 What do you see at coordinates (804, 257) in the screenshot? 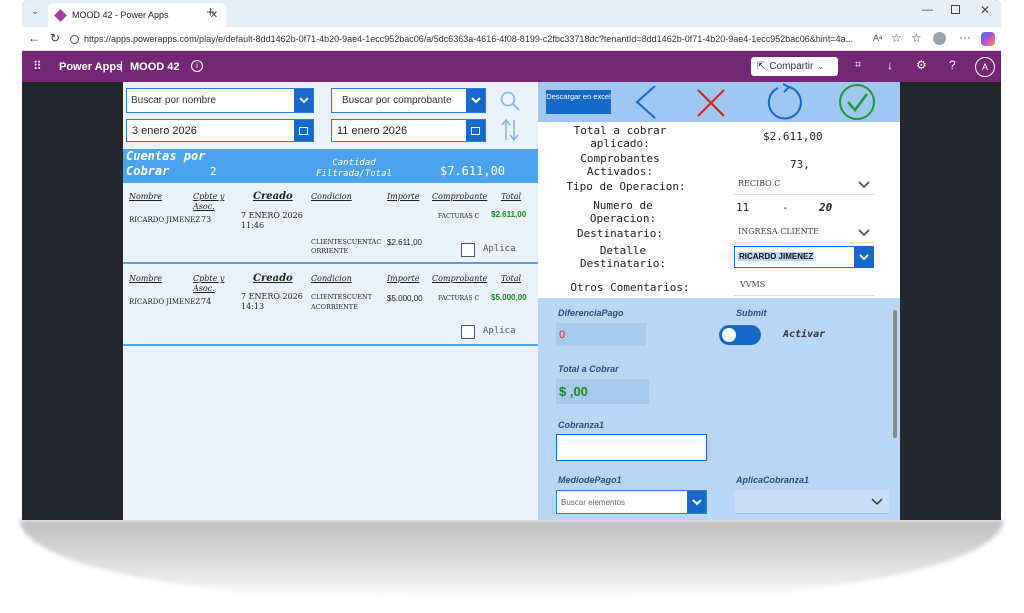
I see `detalle-dropdown: RICARDO JIMENEZ` at bounding box center [804, 257].